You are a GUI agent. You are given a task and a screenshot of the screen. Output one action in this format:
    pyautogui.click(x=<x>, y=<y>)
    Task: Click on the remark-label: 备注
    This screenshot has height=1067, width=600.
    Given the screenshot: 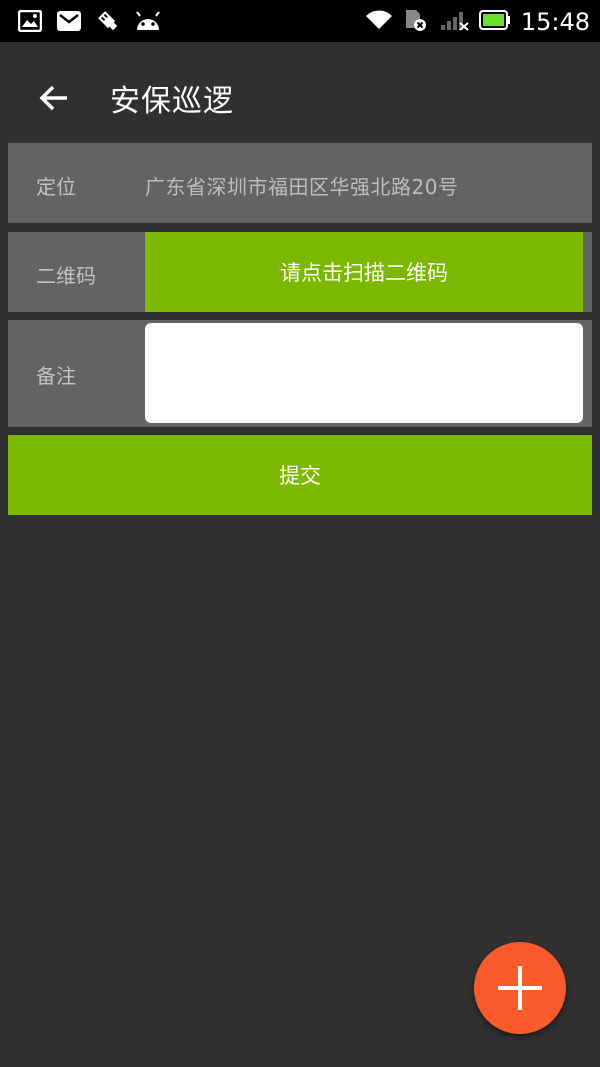 What is the action you would take?
    pyautogui.click(x=56, y=376)
    